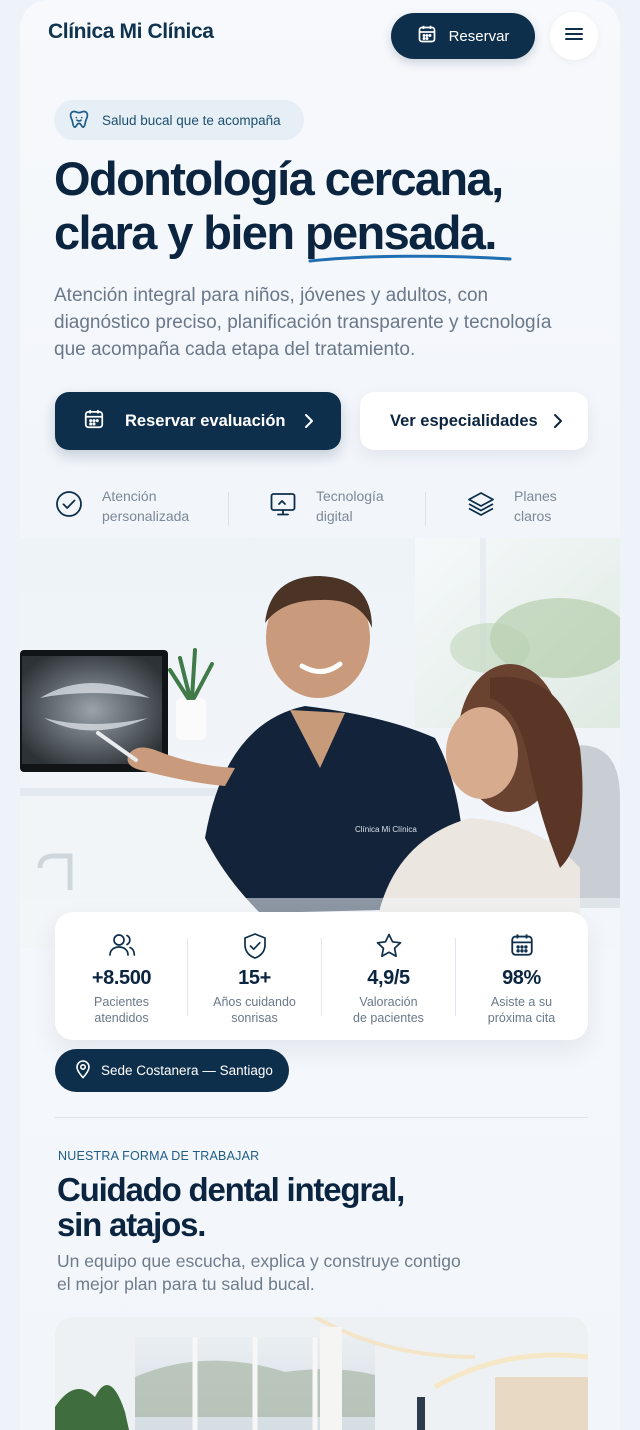 This screenshot has width=640, height=1430. I want to click on stat-label: Asiste a su próxima cita, so click(521, 1010).